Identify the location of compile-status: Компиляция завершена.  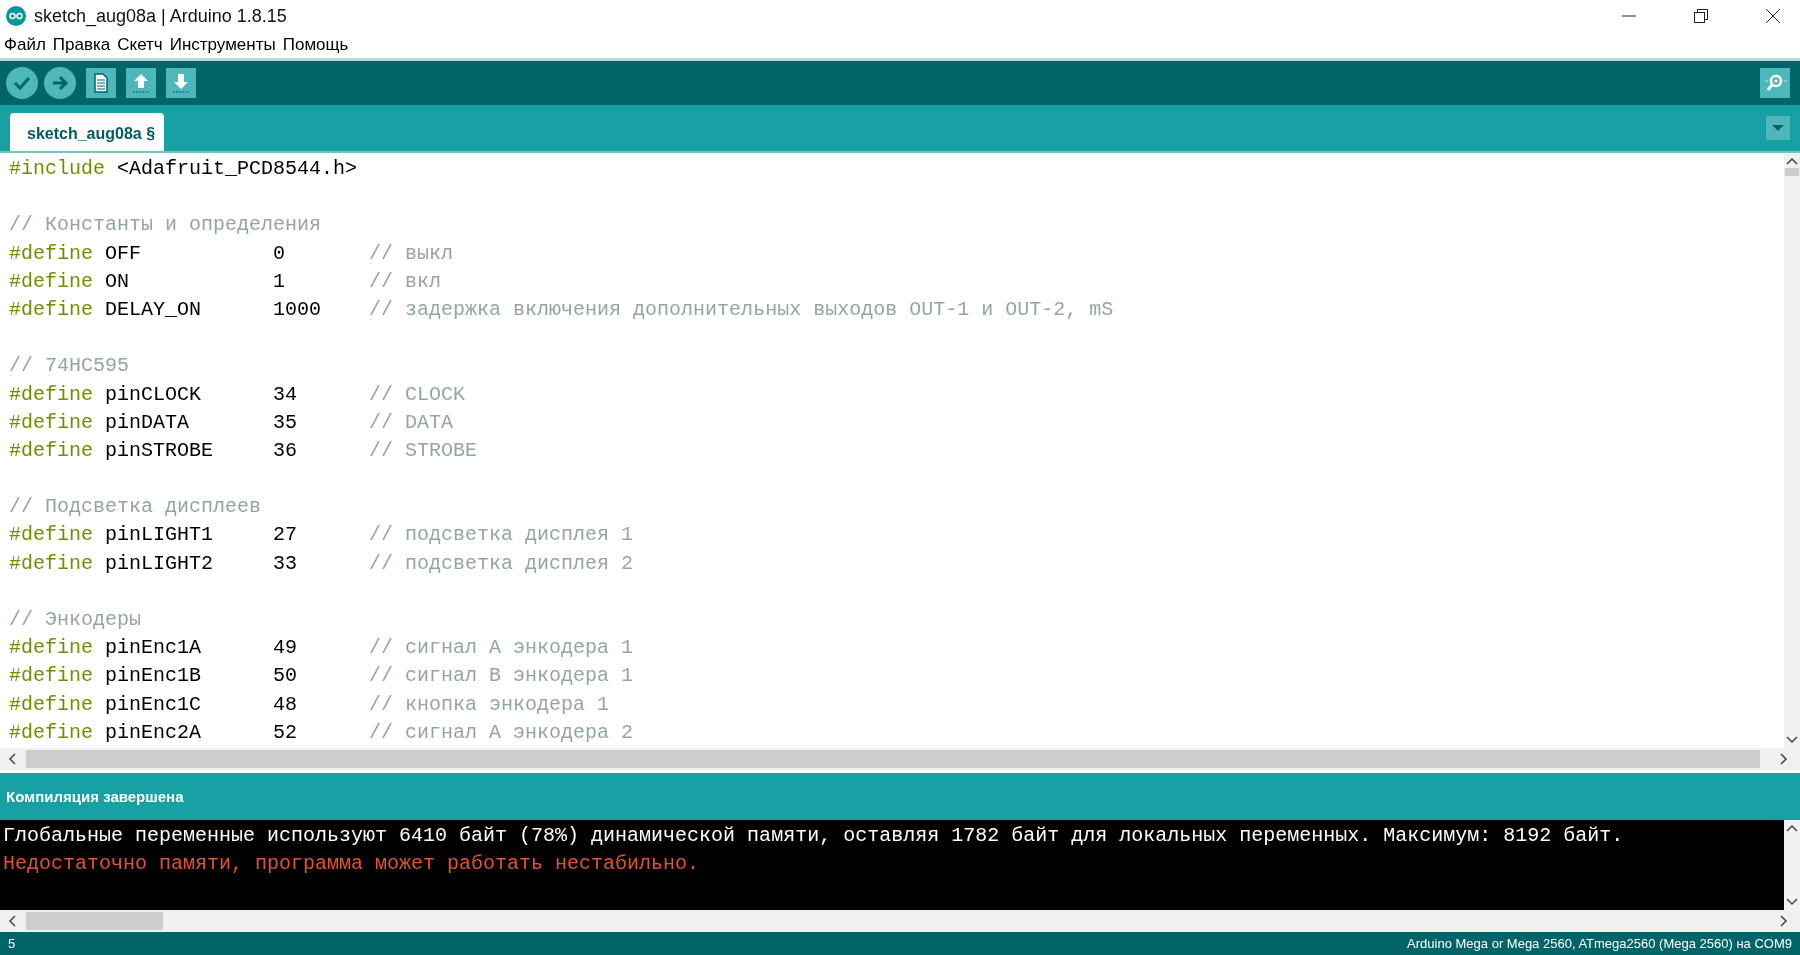
(95, 796).